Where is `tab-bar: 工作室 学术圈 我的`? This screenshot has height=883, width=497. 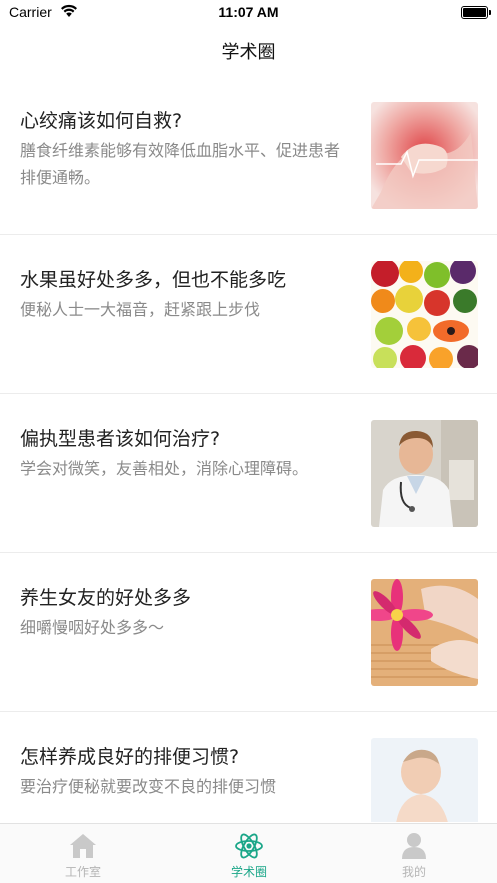 tab-bar: 工作室 学术圈 我的 is located at coordinates (248, 853).